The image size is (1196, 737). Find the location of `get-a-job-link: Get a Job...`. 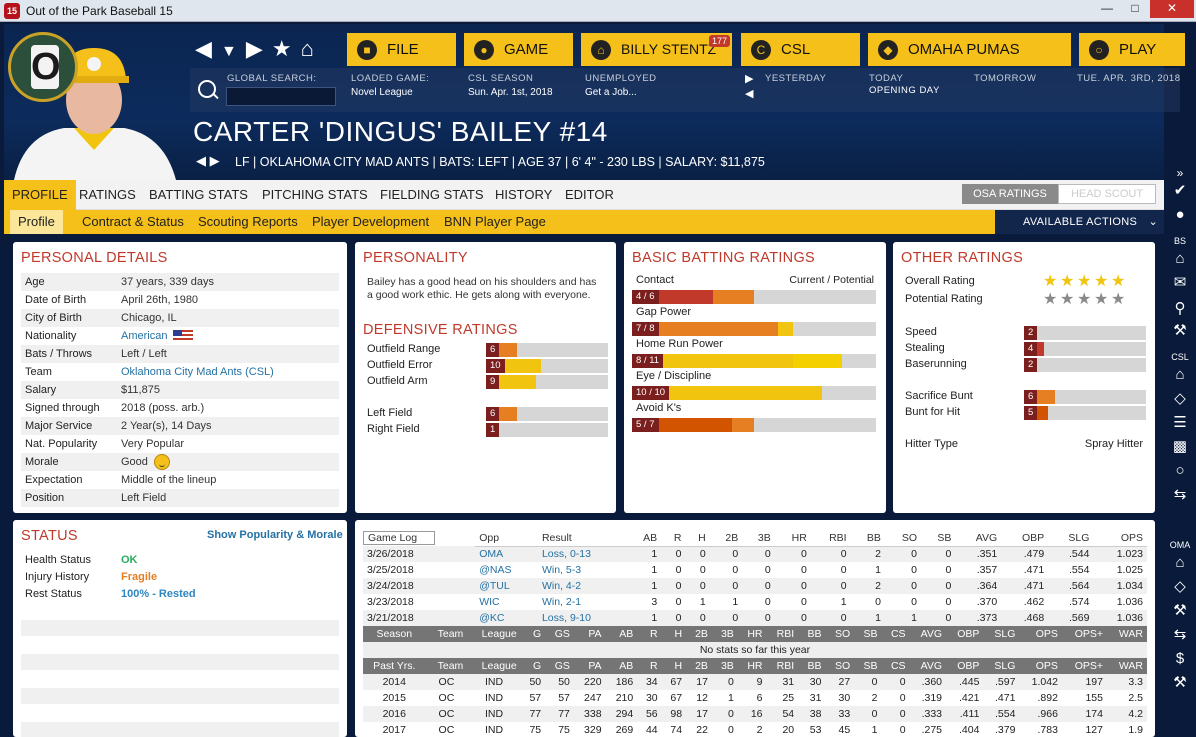

get-a-job-link: Get a Job... is located at coordinates (611, 92).